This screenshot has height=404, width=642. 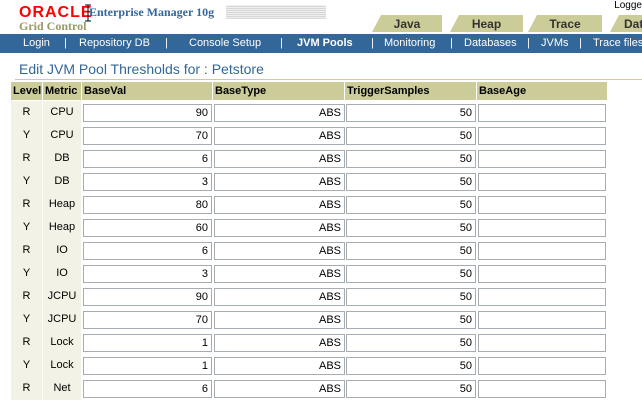 What do you see at coordinates (628, 5) in the screenshot?
I see `logged-in-text: Logge` at bounding box center [628, 5].